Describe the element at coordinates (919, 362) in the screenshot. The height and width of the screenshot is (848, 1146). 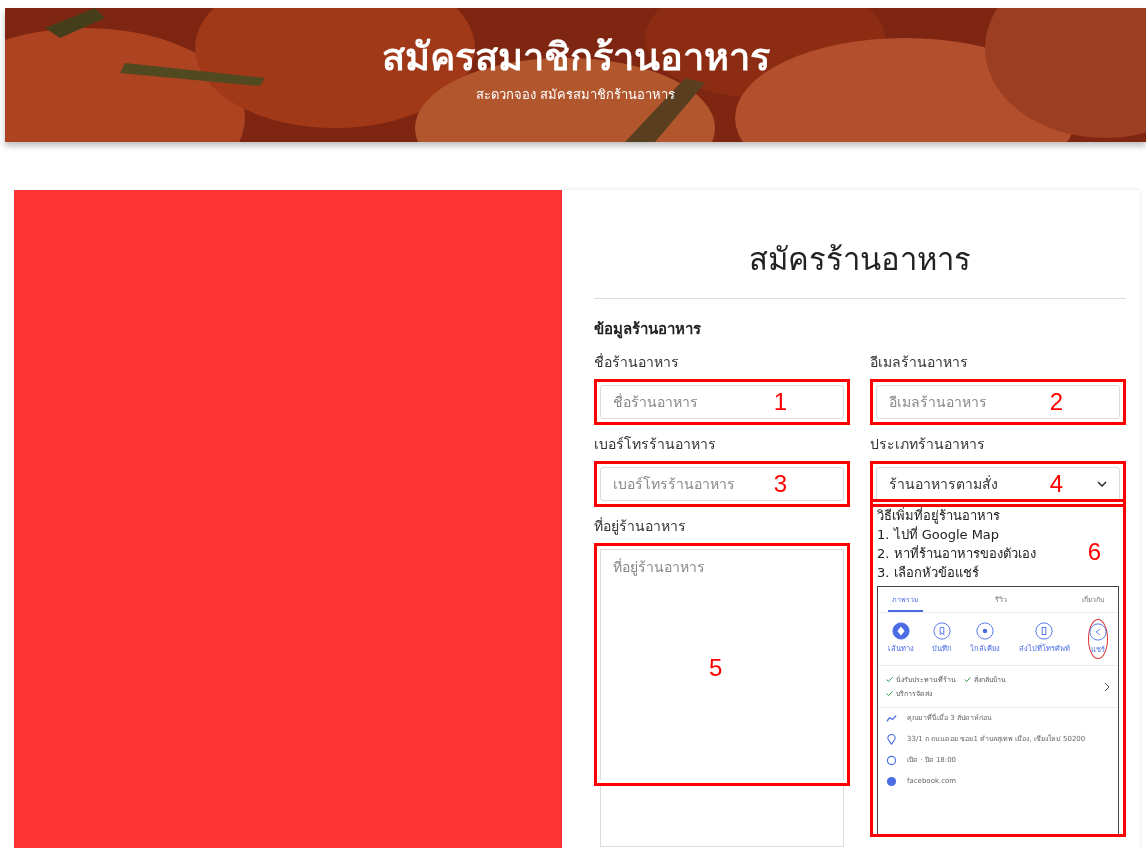
I see `field-label: อีเมลร้านอาหาร` at that location.